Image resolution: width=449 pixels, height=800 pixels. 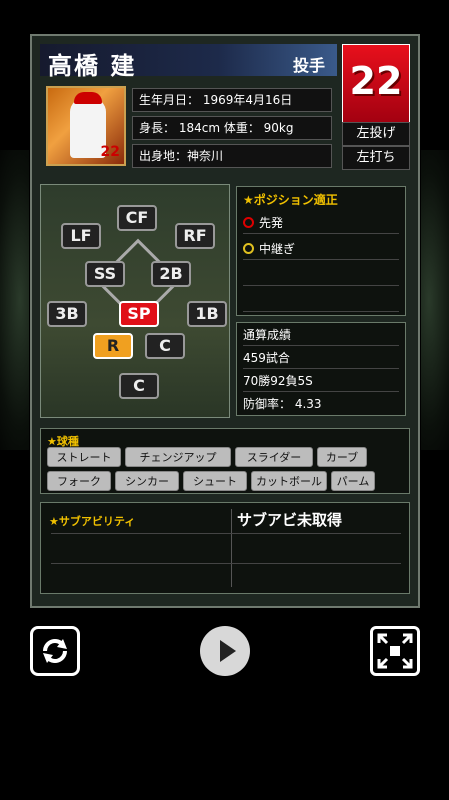 I want to click on circle-icon, so click(x=248, y=248).